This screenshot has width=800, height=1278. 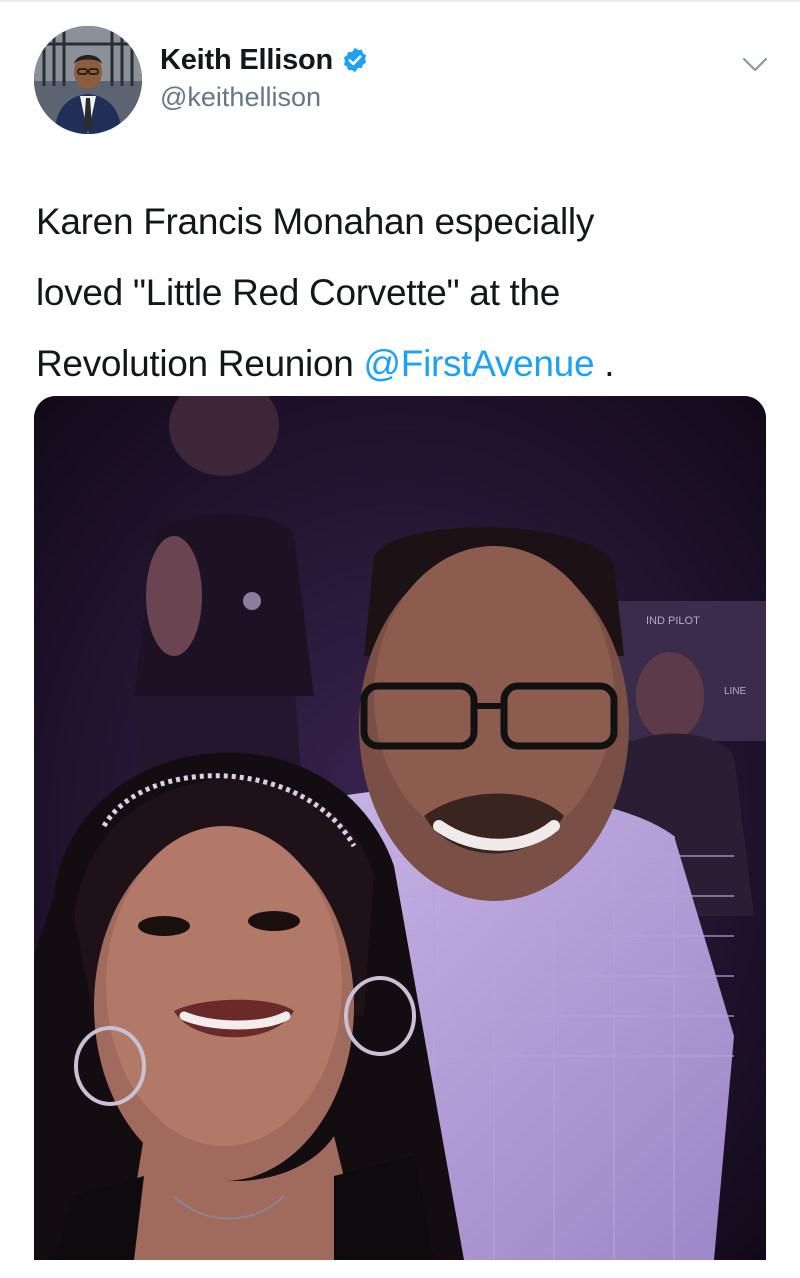 I want to click on tweet-text-line-3: Revolution Reunion @FirstAvenue ., so click(x=396, y=363).